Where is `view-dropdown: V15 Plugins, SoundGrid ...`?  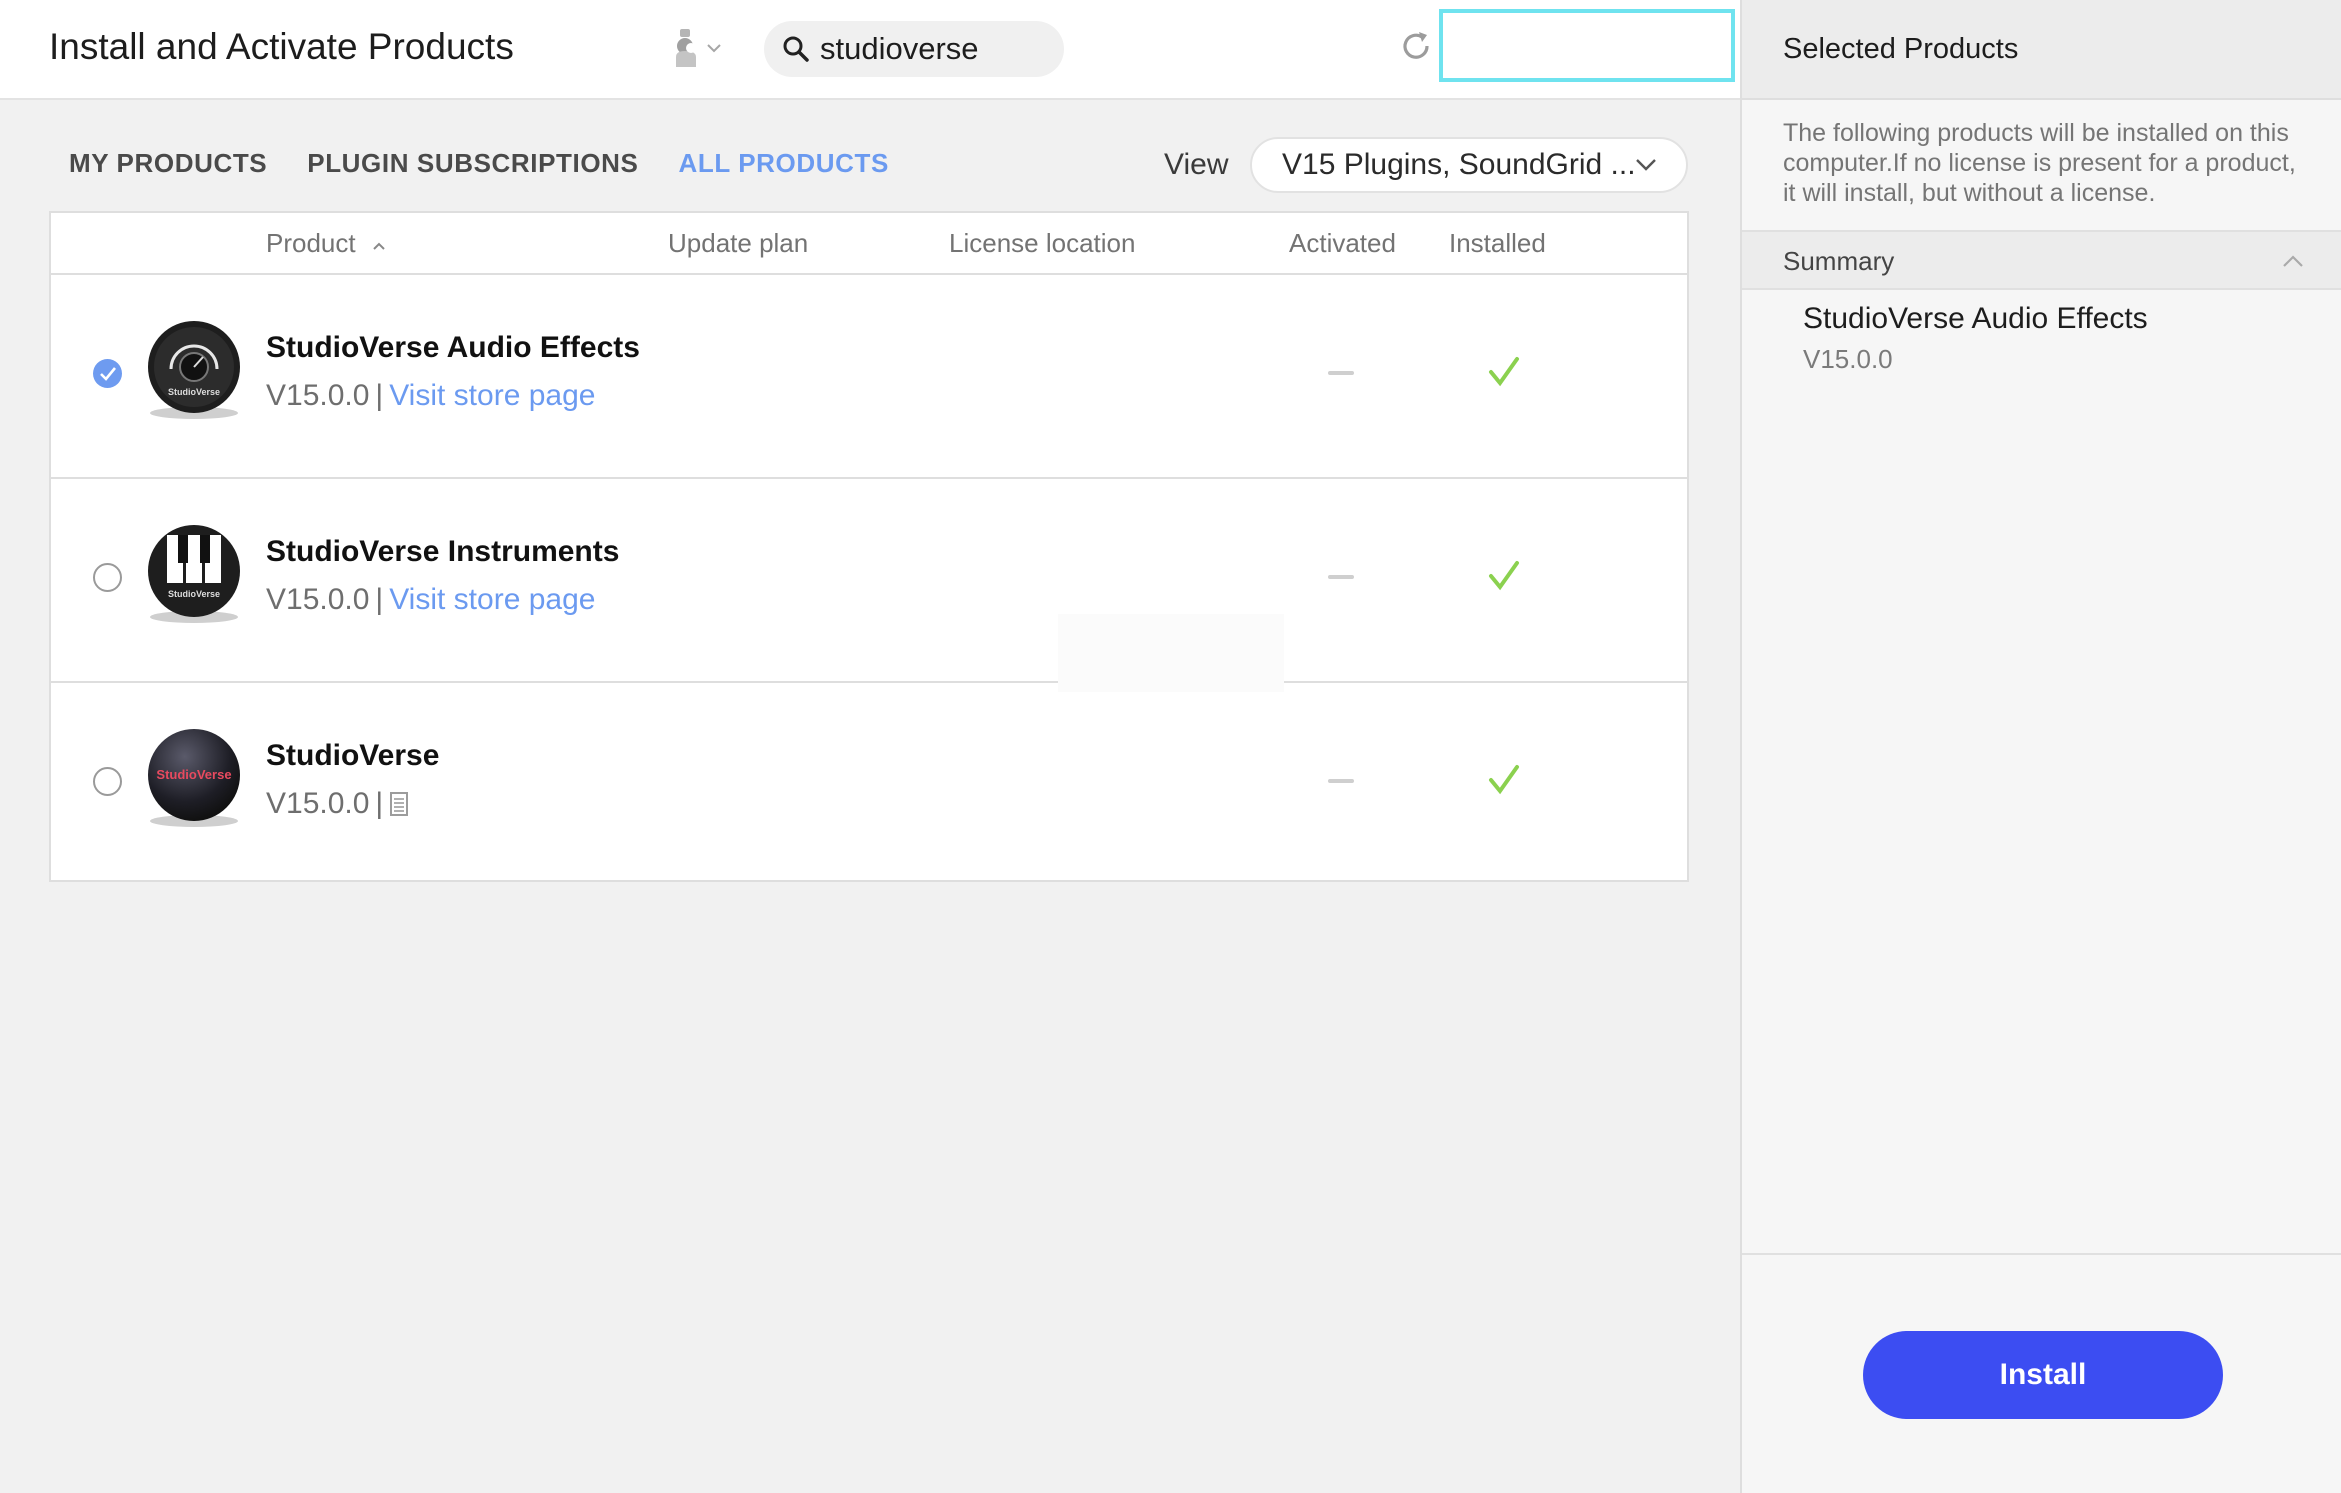 view-dropdown: V15 Plugins, SoundGrid ... is located at coordinates (1469, 165).